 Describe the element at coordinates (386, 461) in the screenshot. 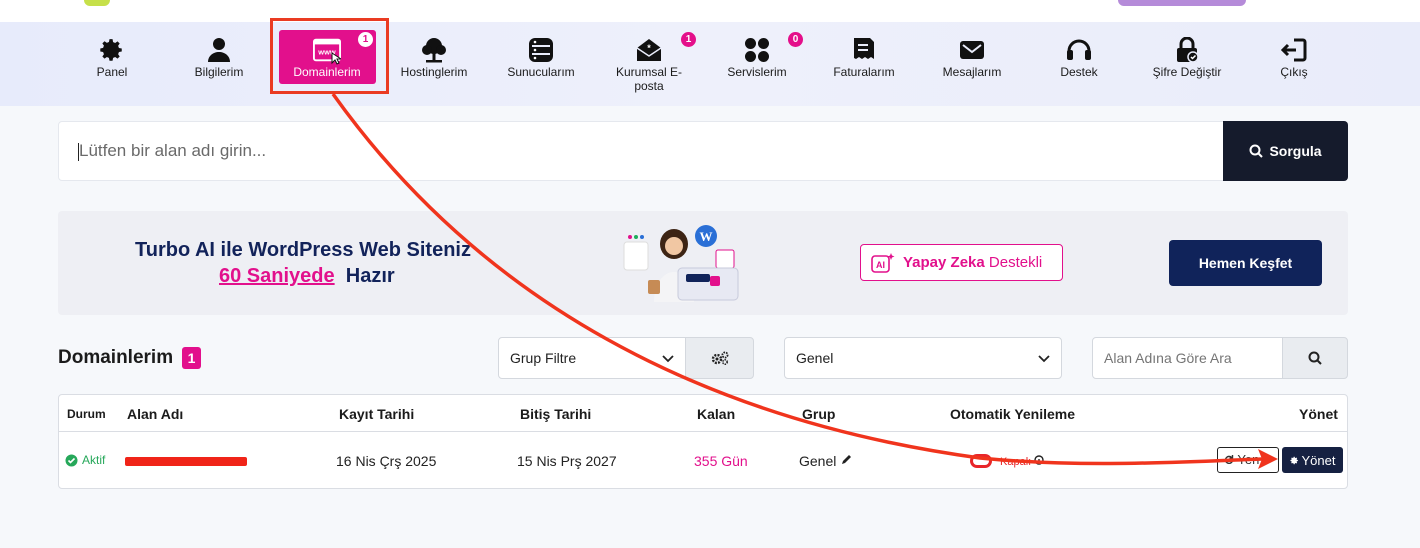

I see `registered-date: 16 Nis Çrş 2025` at that location.